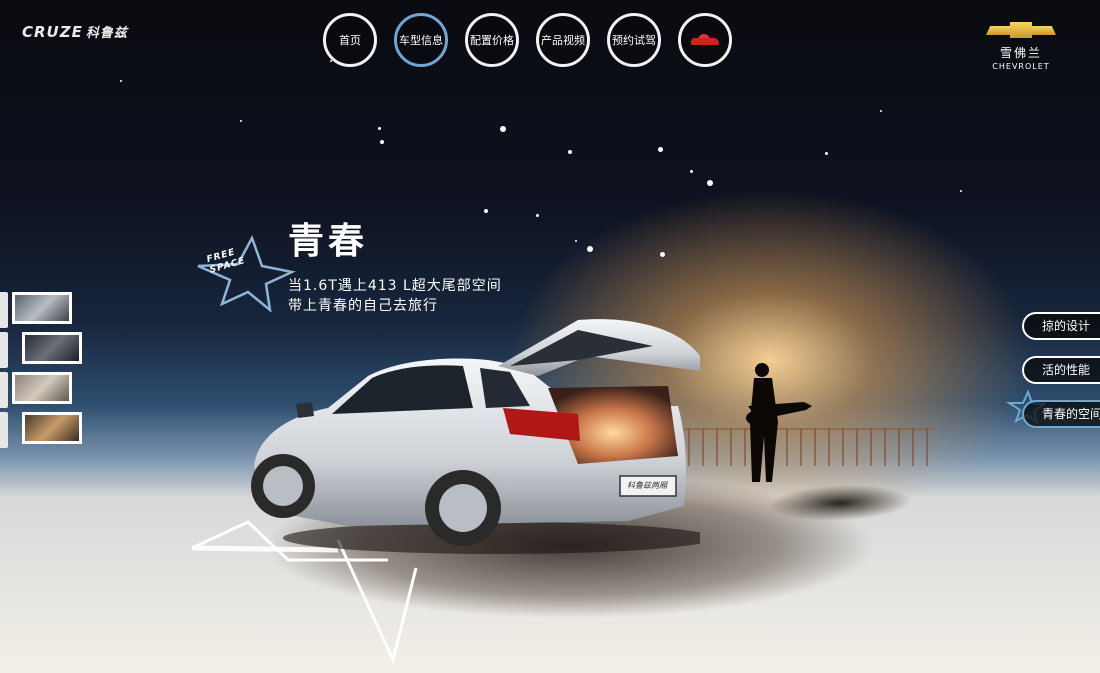  I want to click on logo-model-cn: 科鲁兹, so click(106, 33).